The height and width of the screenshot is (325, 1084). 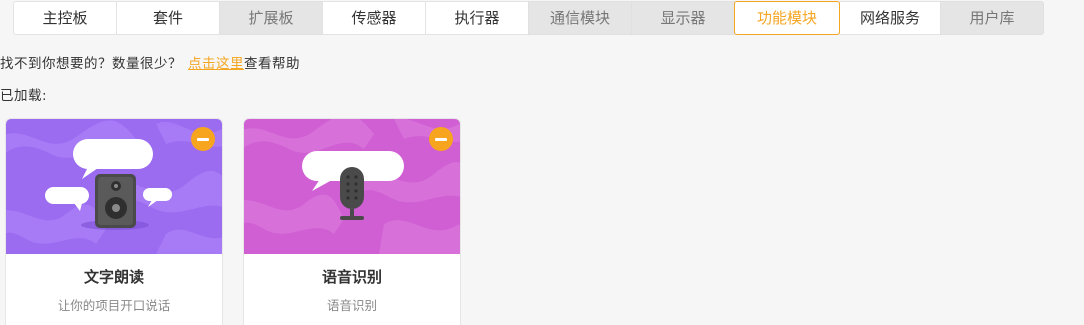 I want to click on card-description: 让你的项目开口说话, so click(x=114, y=305).